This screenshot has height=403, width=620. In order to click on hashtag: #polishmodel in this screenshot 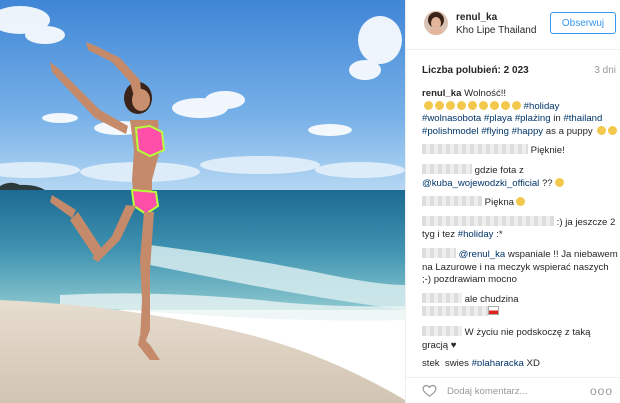, I will do `click(450, 131)`.